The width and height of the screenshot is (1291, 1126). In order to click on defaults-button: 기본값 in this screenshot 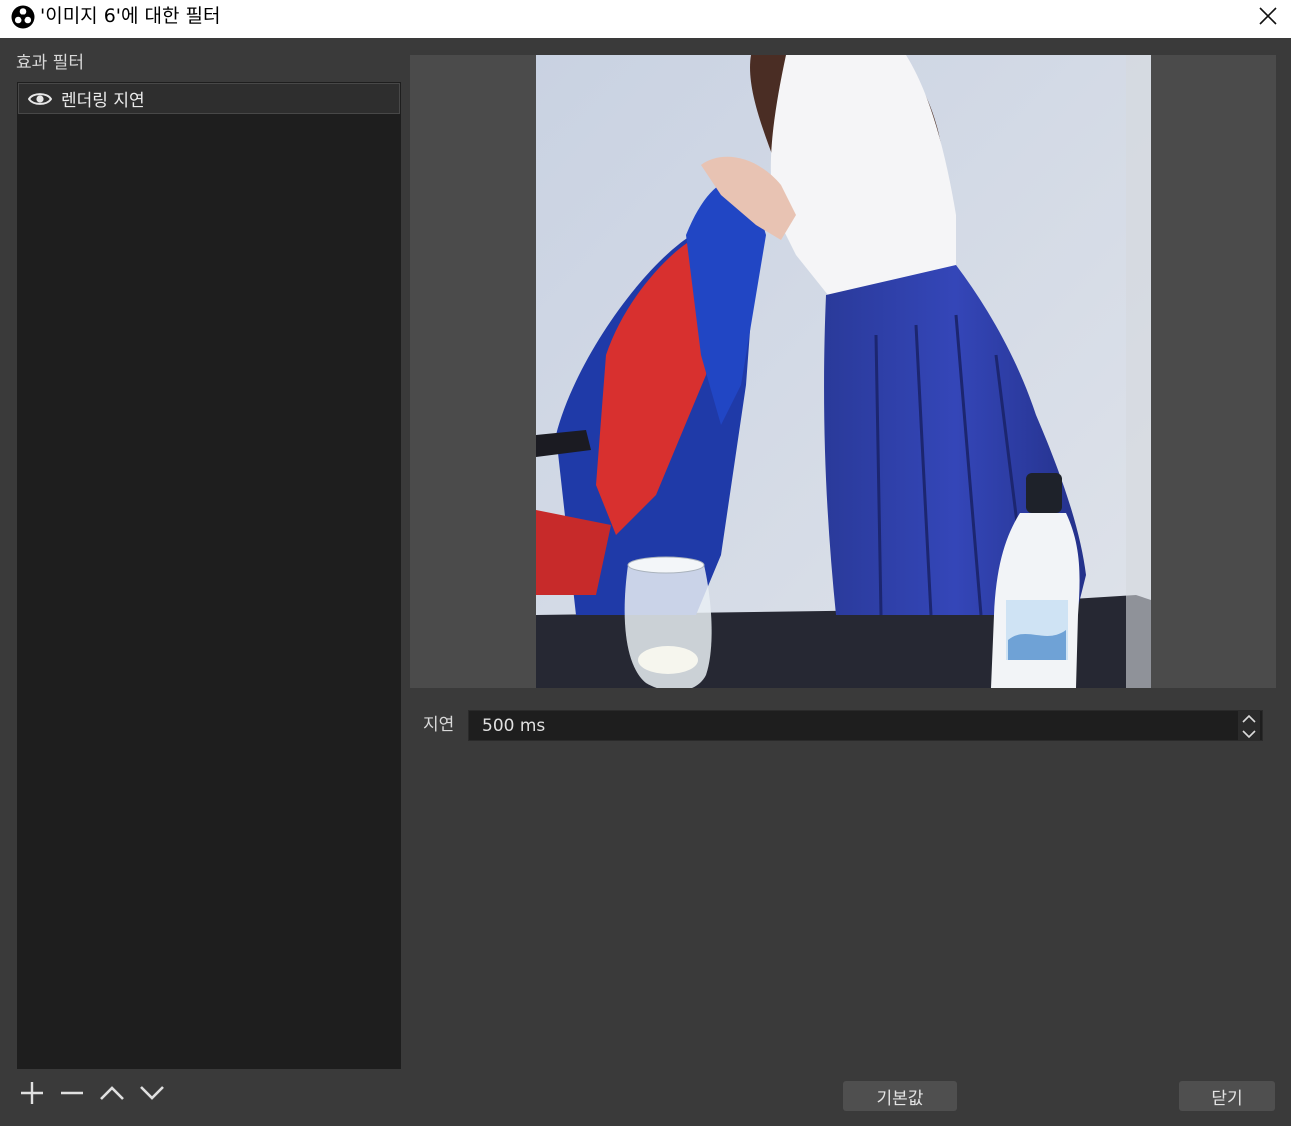, I will do `click(900, 1096)`.